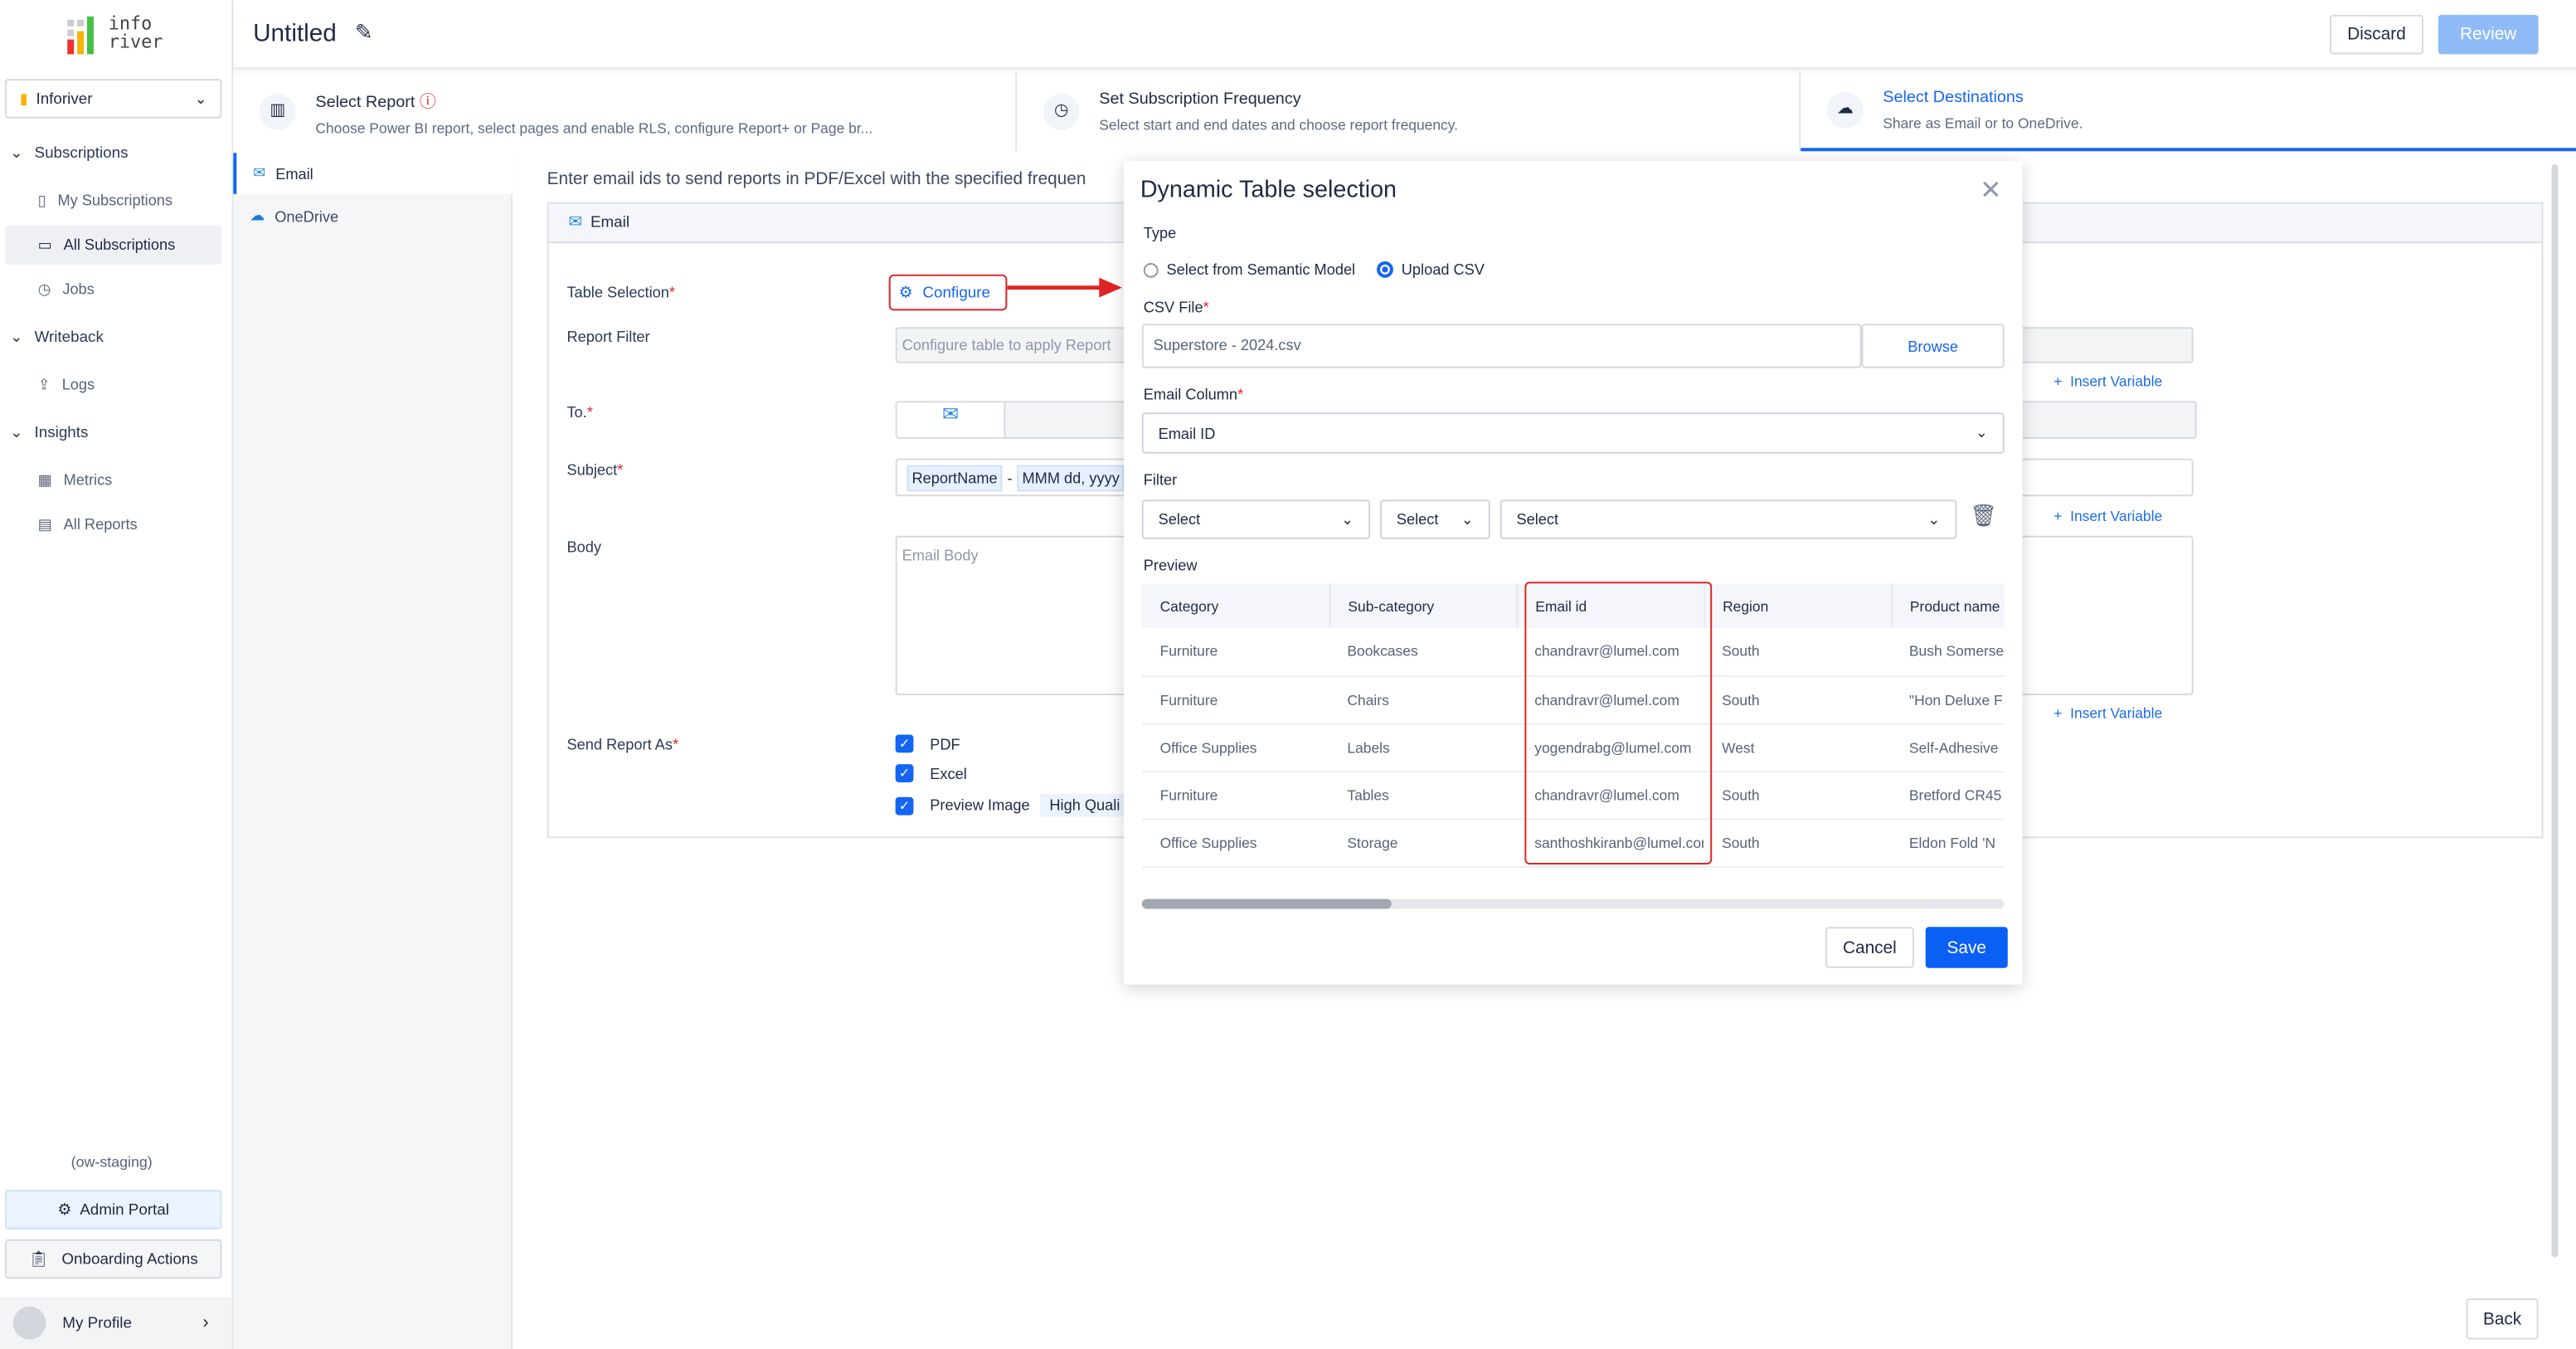  Describe the element at coordinates (1200, 99) in the screenshot. I see `step-title: Set Subscription Frequency` at that location.